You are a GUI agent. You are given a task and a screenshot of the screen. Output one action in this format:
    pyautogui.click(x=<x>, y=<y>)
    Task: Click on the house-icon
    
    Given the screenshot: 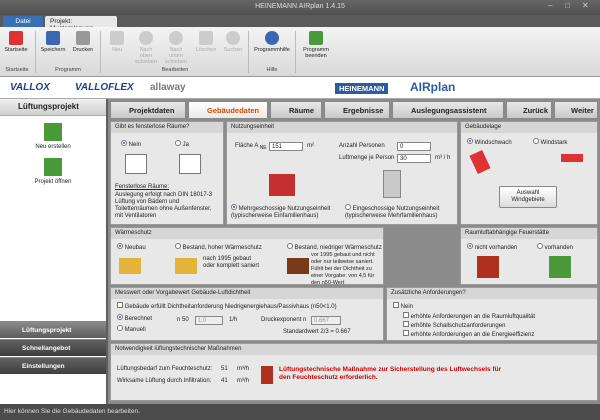 What is the action you would take?
    pyautogui.click(x=53, y=132)
    